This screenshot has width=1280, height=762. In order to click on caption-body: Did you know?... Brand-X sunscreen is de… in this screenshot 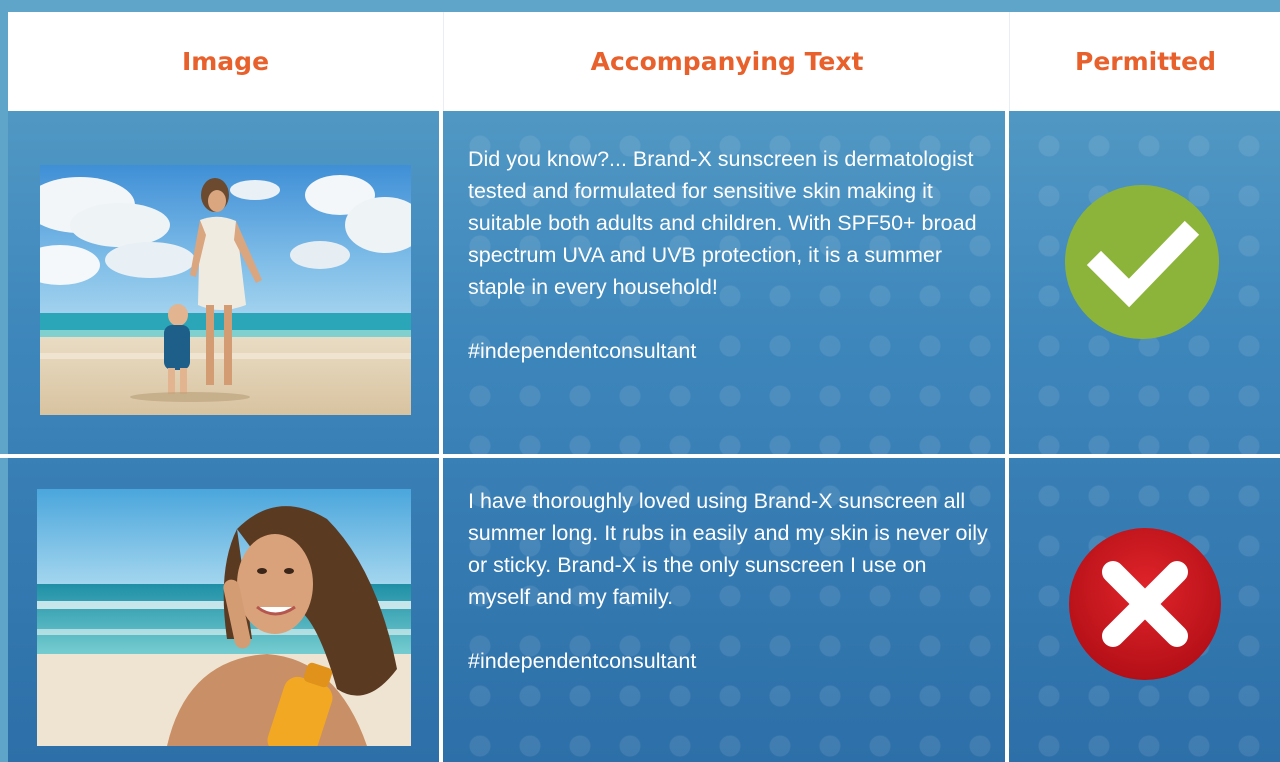, I will do `click(722, 223)`.